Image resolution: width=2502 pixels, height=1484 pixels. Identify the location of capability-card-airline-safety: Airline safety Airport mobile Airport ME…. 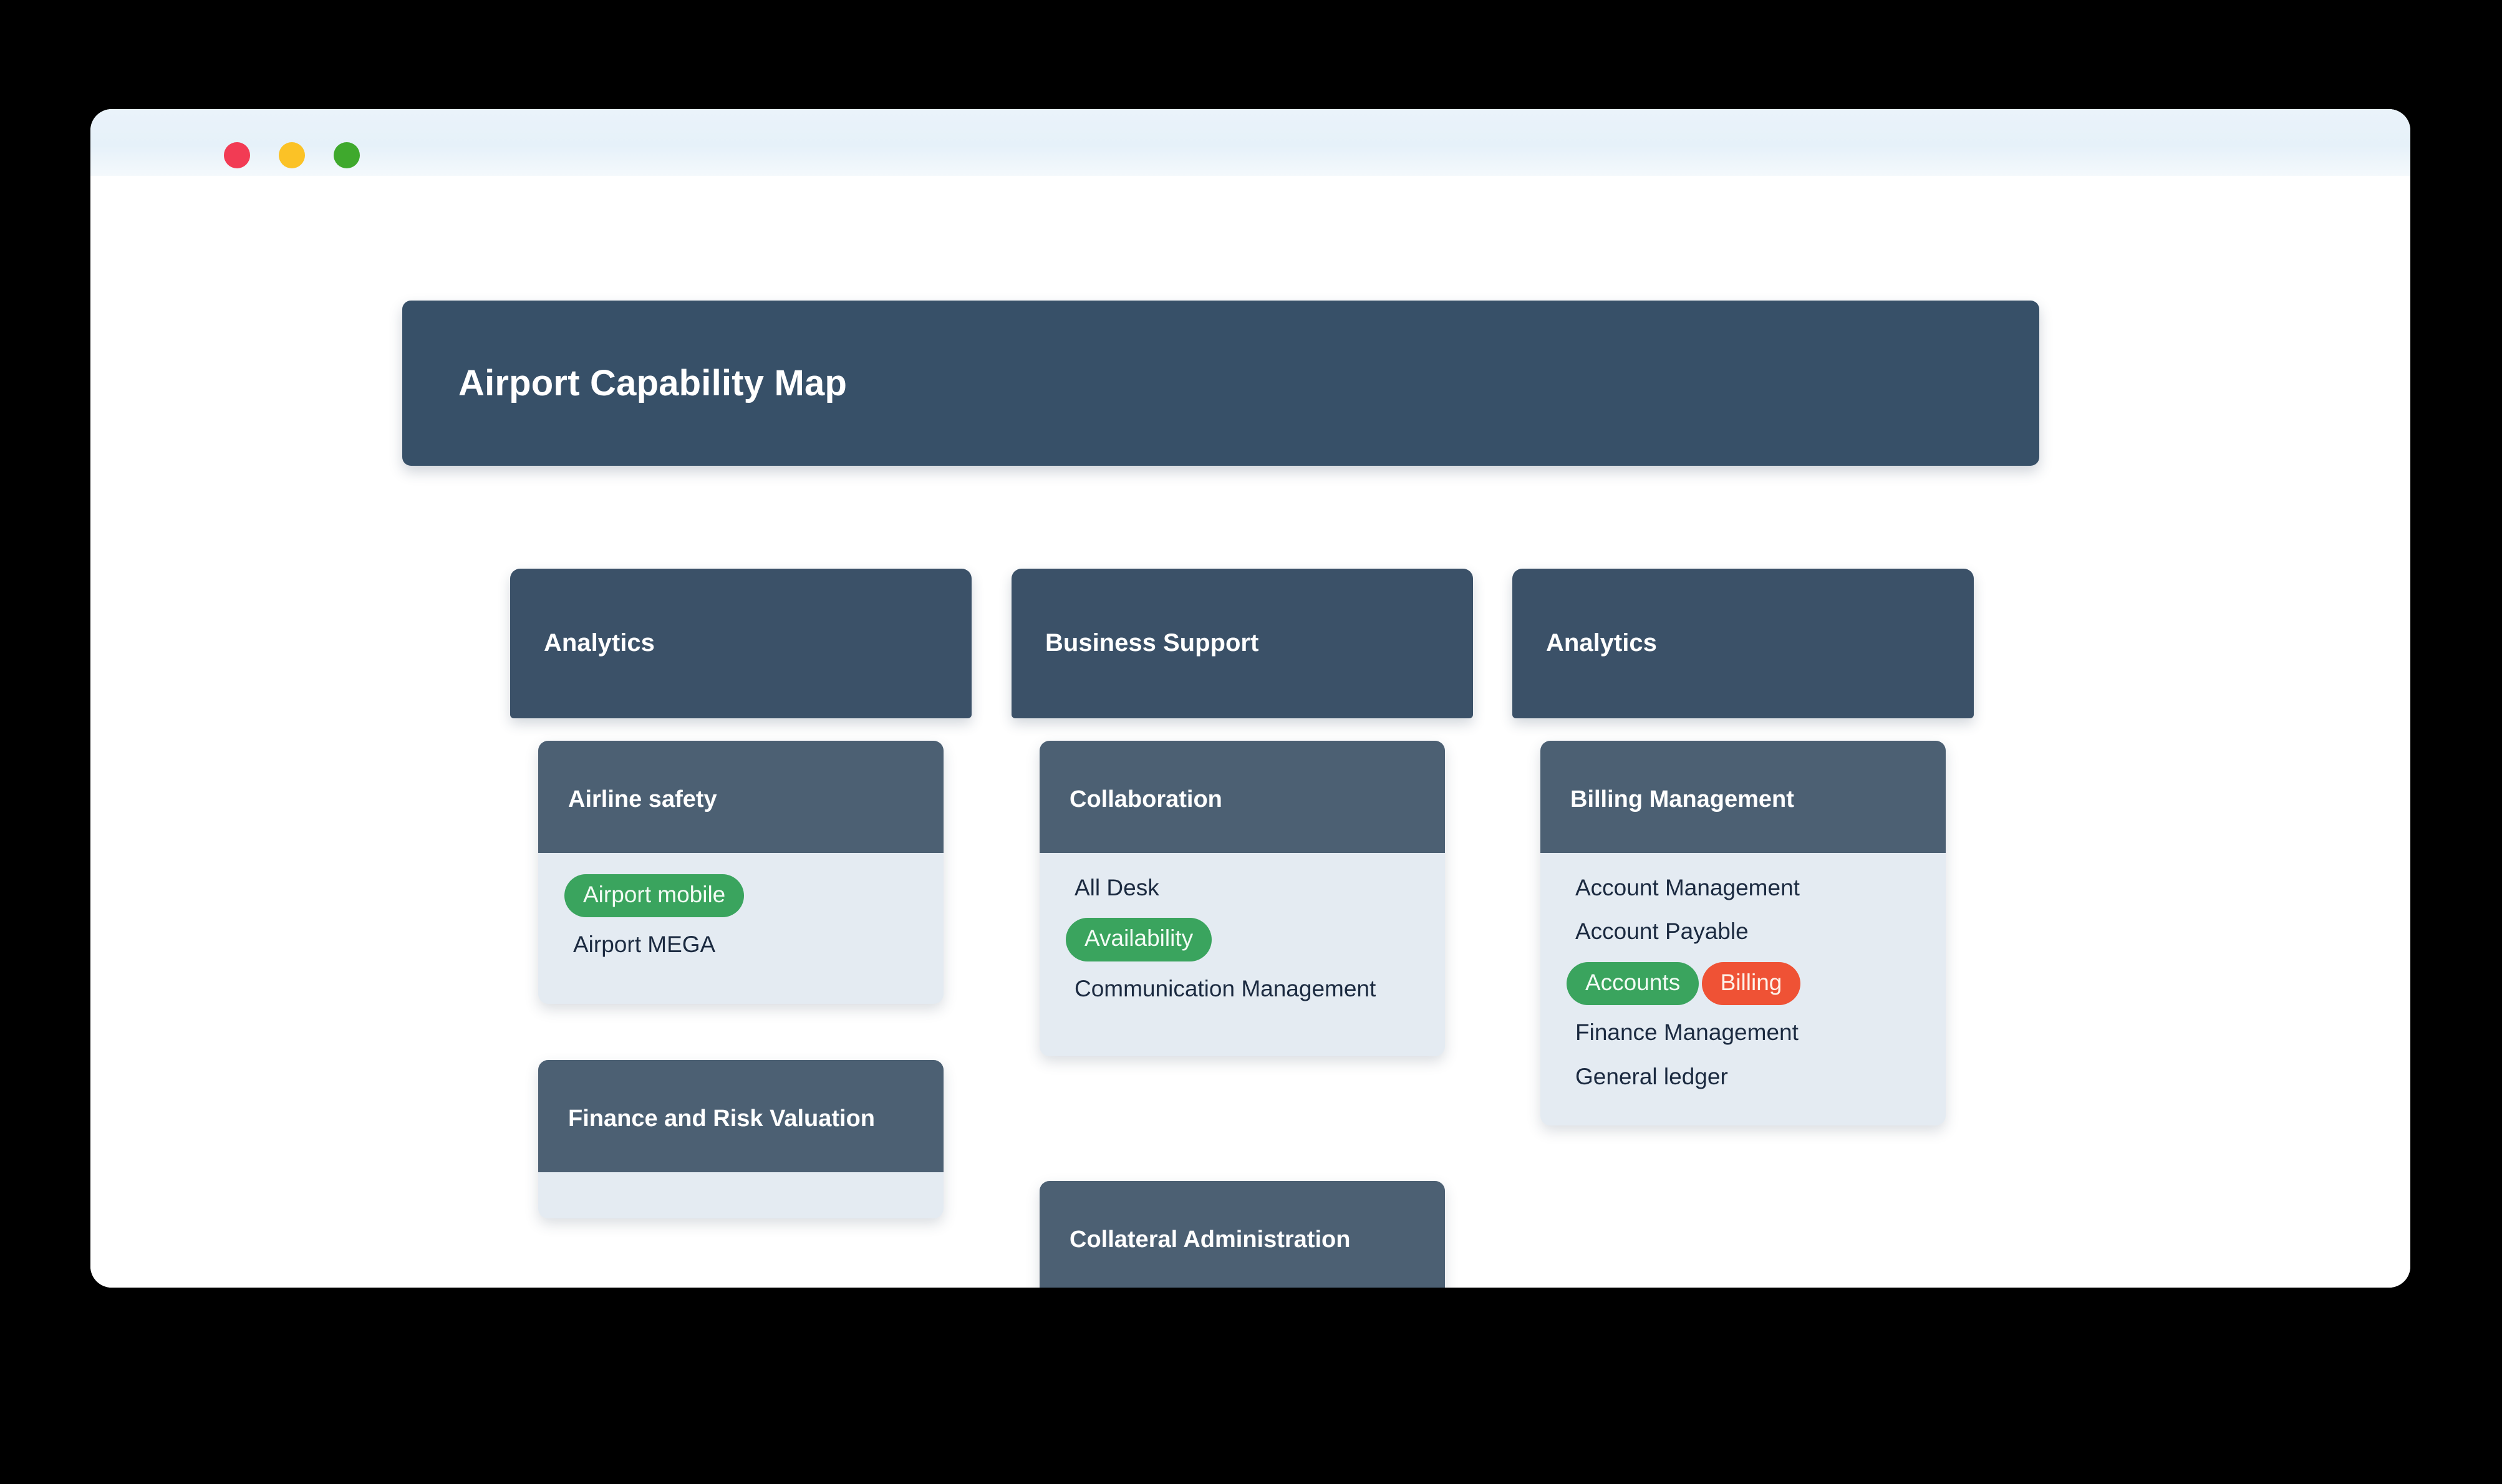
(741, 872).